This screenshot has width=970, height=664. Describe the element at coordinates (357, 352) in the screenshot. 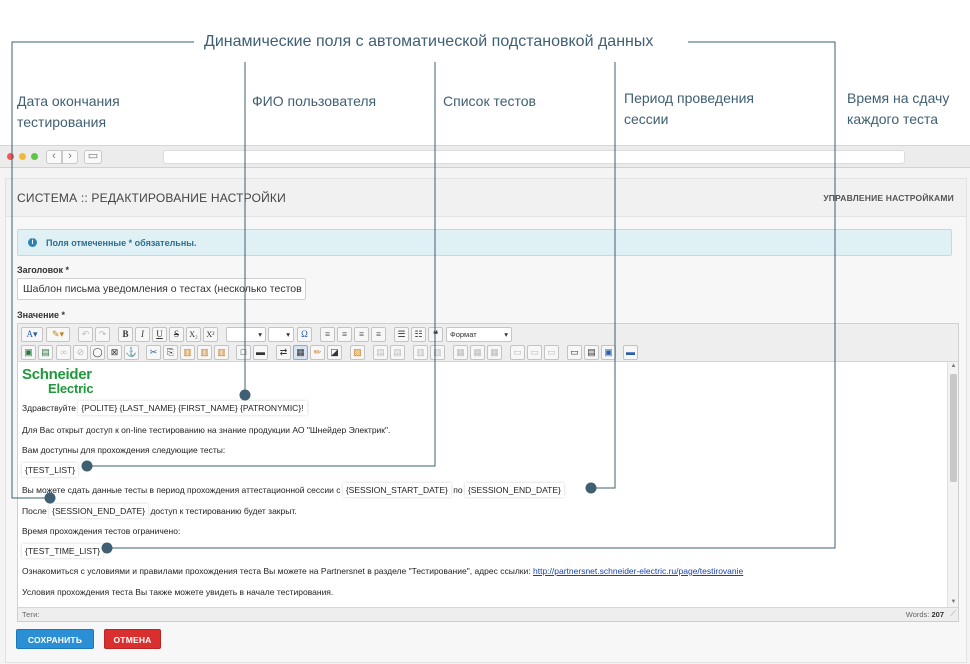

I see `image-icon: ▧` at that location.